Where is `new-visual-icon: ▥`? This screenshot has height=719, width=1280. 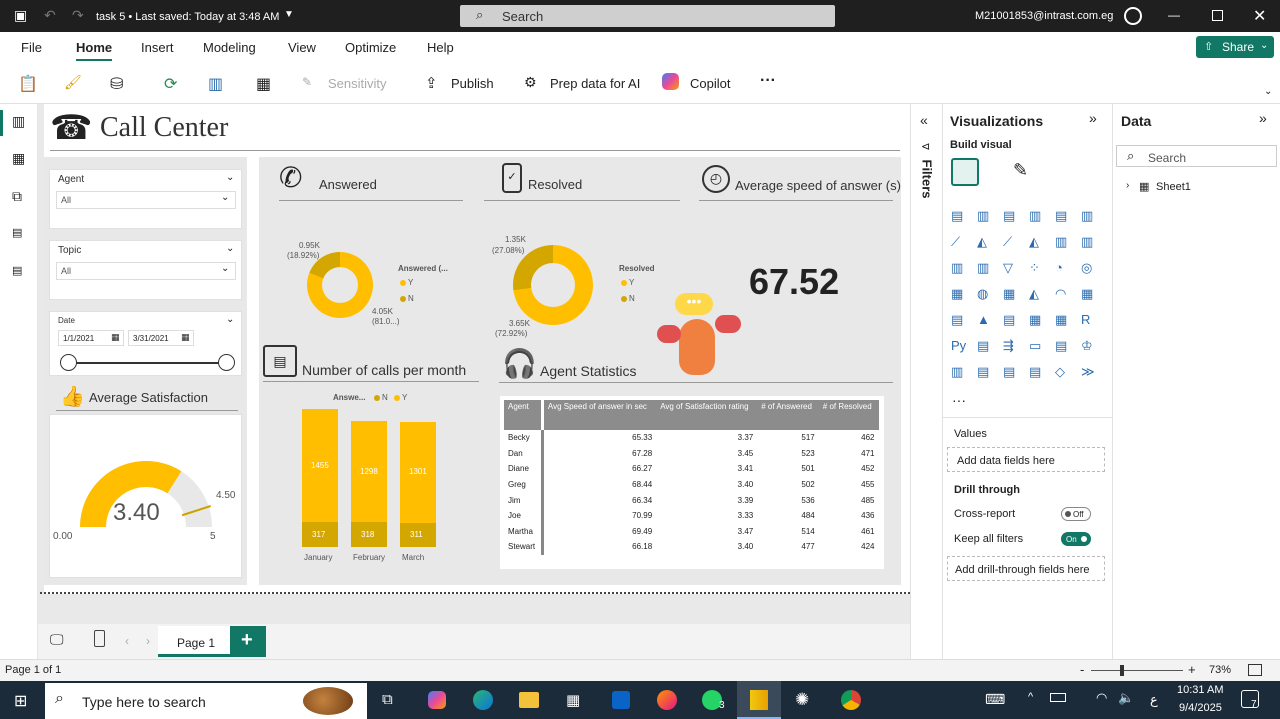
new-visual-icon: ▥ is located at coordinates (215, 84).